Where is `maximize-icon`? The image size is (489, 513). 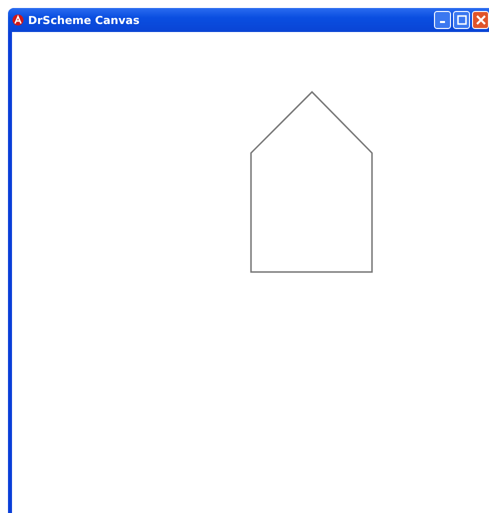
maximize-icon is located at coordinates (461, 20).